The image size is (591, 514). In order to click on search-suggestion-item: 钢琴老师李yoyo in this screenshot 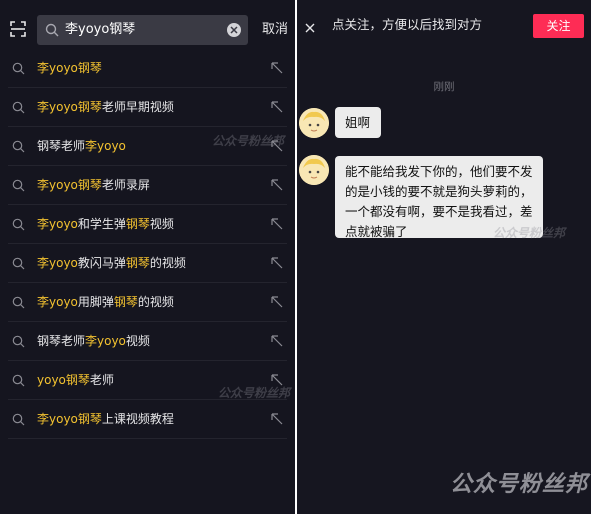, I will do `click(147, 146)`.